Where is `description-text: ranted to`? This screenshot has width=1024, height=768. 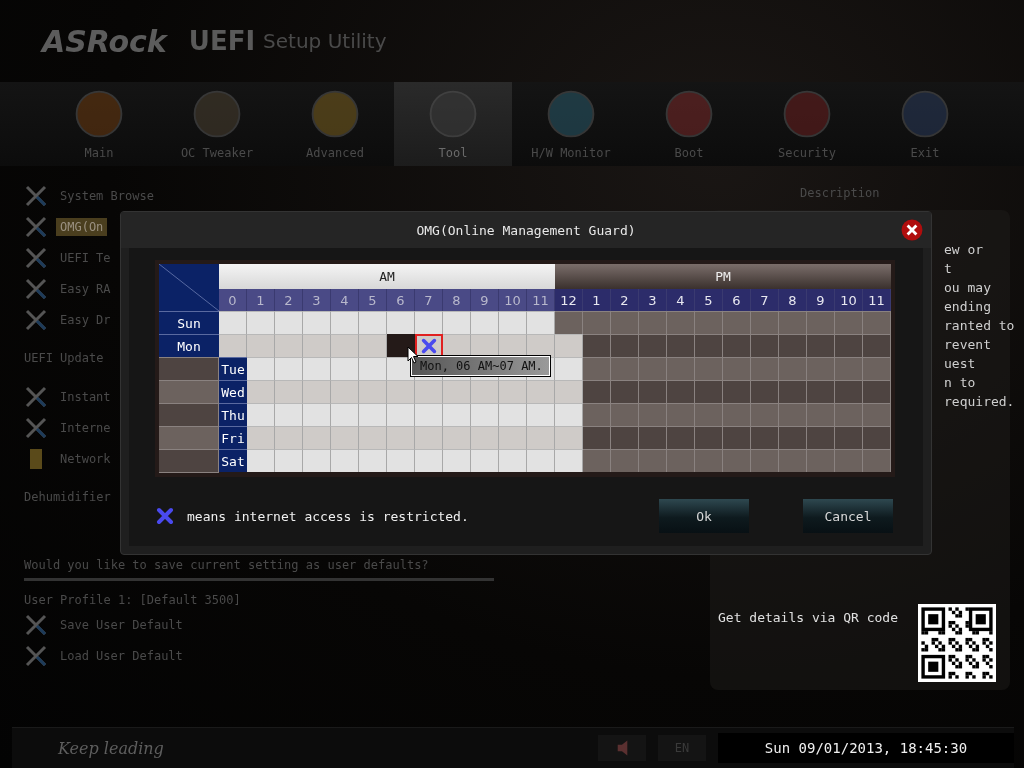
description-text: ranted to is located at coordinates (979, 326).